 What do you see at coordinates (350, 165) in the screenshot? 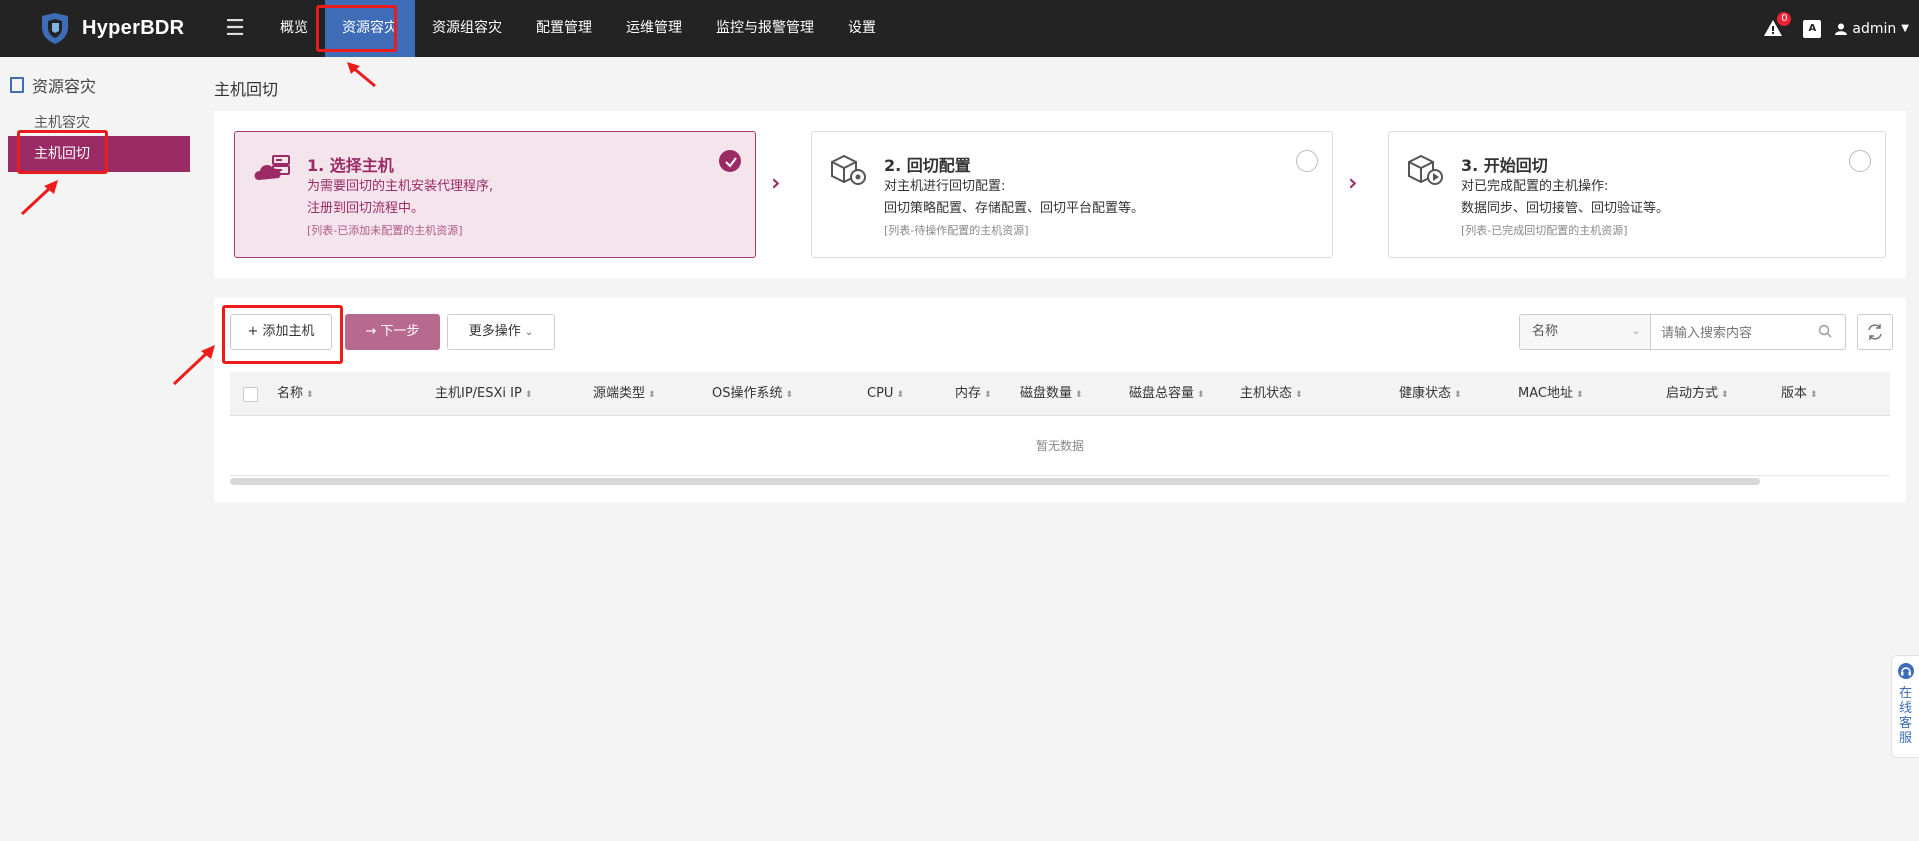
I see `step-title: 1. 选择主机` at bounding box center [350, 165].